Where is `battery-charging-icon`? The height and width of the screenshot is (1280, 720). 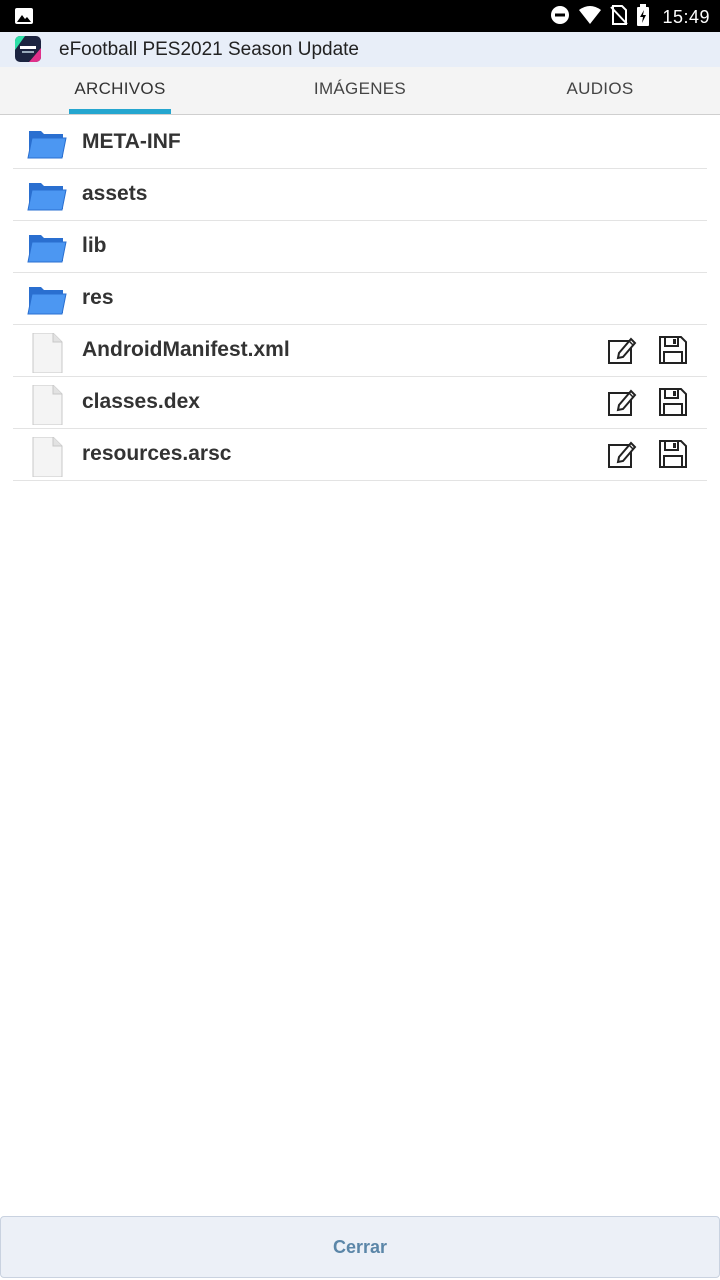 battery-charging-icon is located at coordinates (643, 17).